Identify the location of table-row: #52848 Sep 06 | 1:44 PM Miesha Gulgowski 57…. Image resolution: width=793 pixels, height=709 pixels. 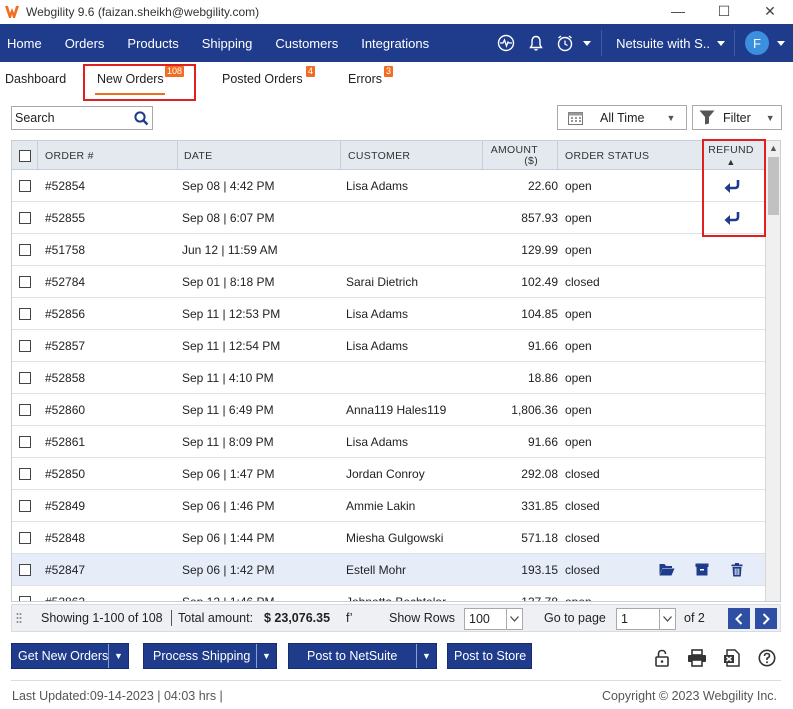
(389, 538).